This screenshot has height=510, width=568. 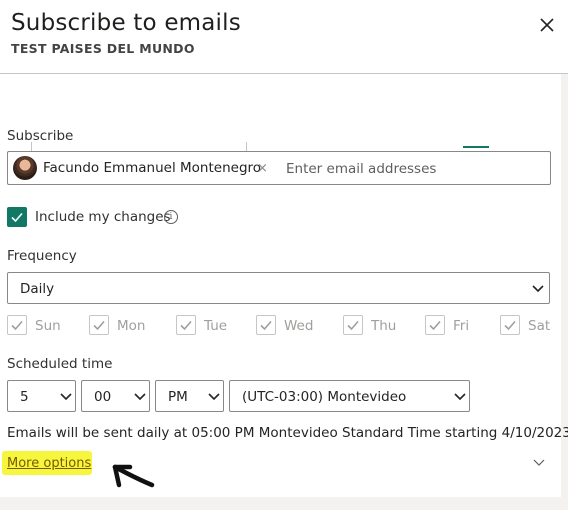 I want to click on ampm-value: PM, so click(x=178, y=397).